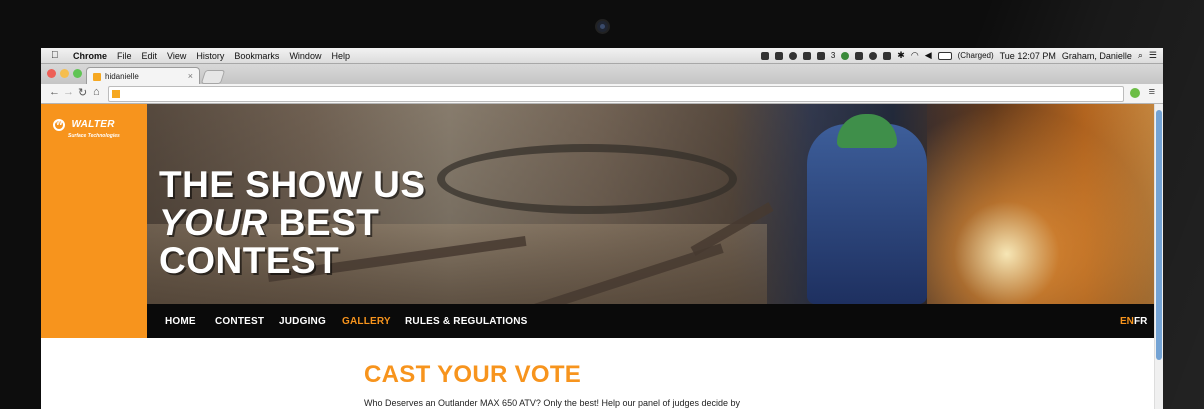  Describe the element at coordinates (587, 179) in the screenshot. I see `hero-ring-shape` at that location.